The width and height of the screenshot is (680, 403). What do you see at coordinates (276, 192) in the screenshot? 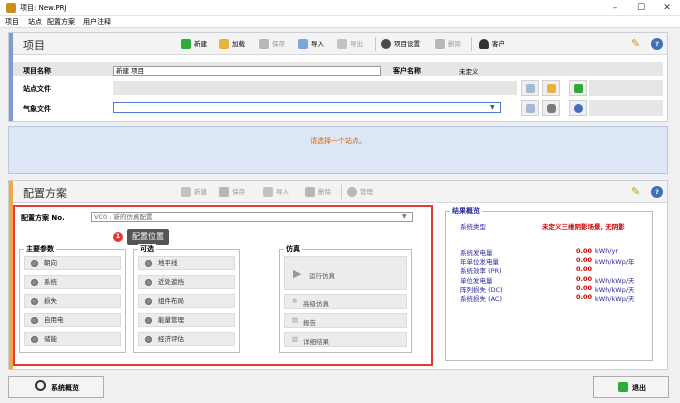
I see `config-import-button: 导入` at bounding box center [276, 192].